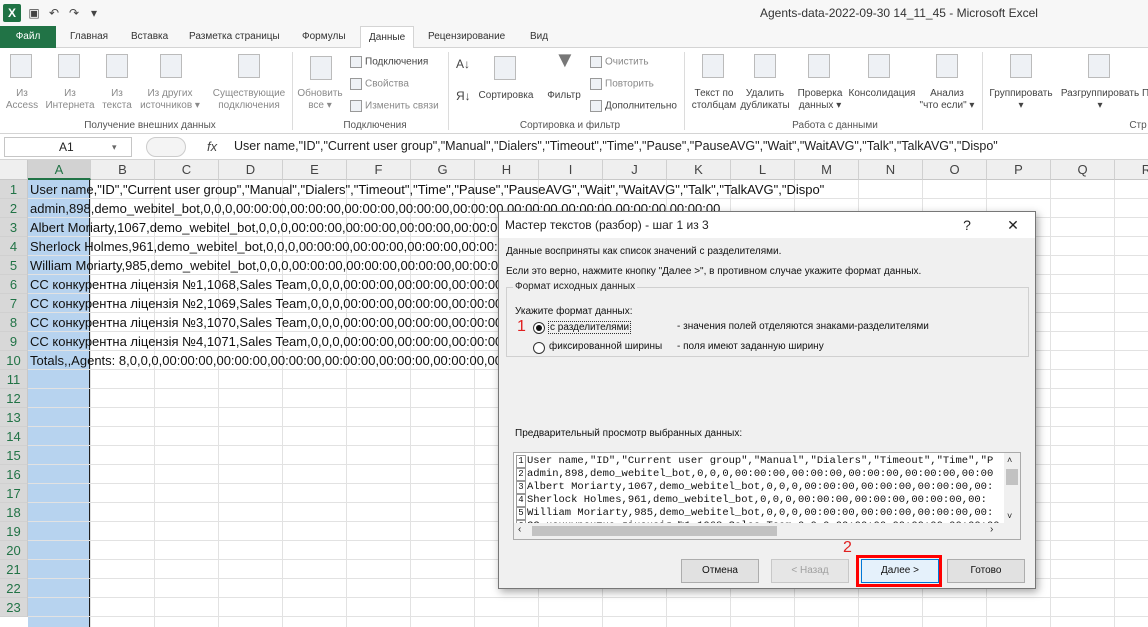  What do you see at coordinates (1021, 100) in the screenshot?
I see `group-button: Группировать ▾` at bounding box center [1021, 100].